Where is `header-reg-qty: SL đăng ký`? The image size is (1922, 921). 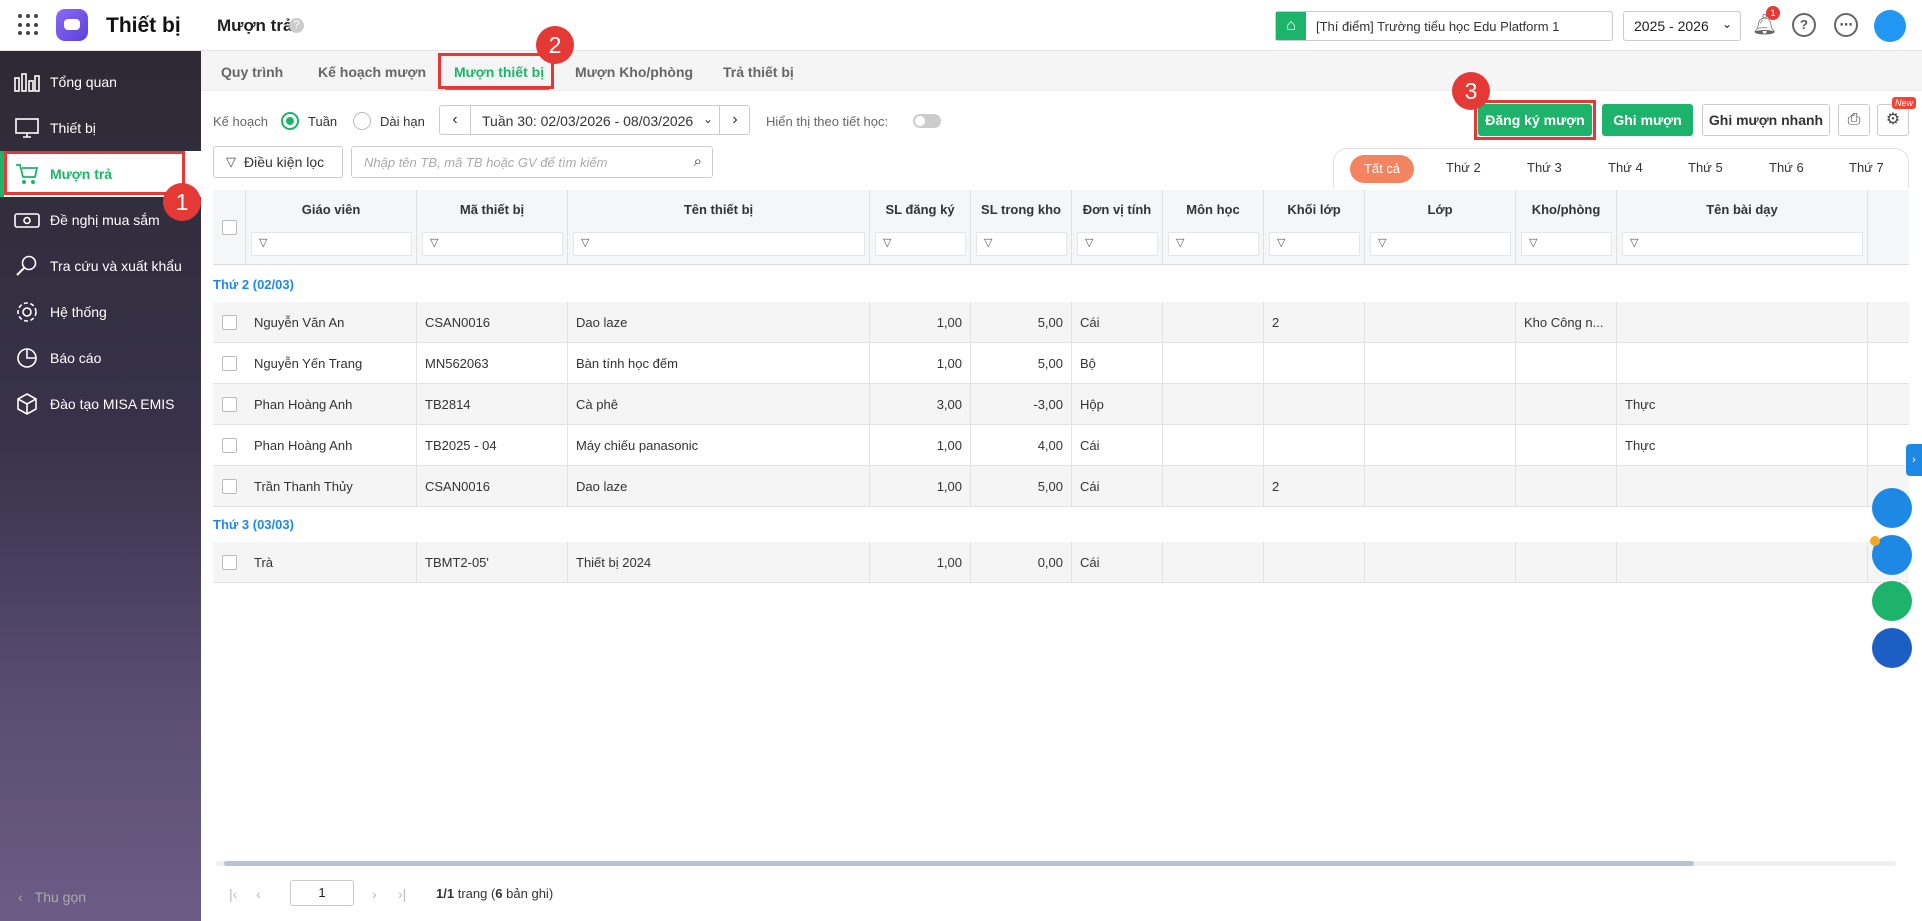
header-reg-qty: SL đăng ký is located at coordinates (920, 209).